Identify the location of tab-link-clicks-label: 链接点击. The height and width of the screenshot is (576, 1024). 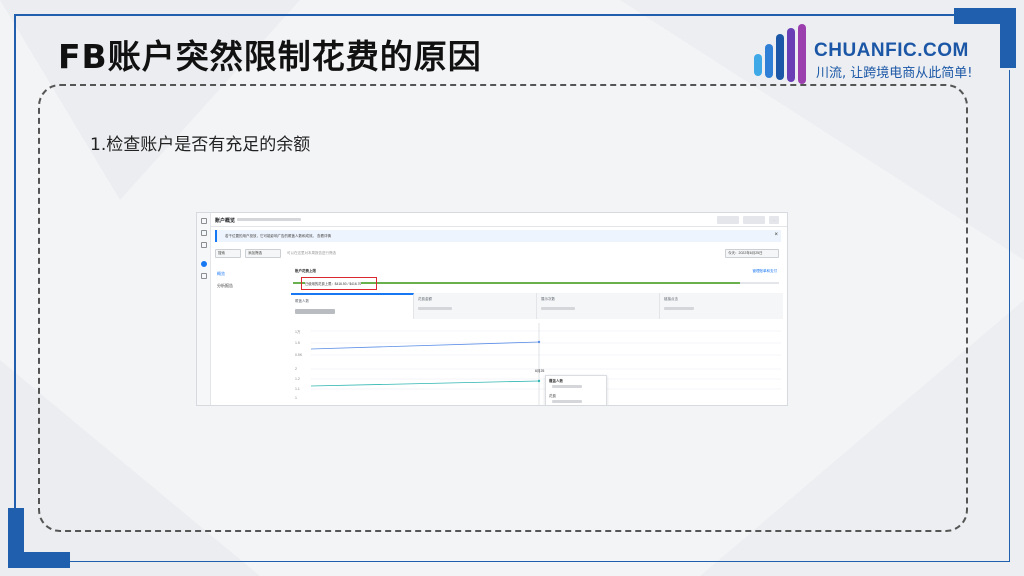
(671, 299).